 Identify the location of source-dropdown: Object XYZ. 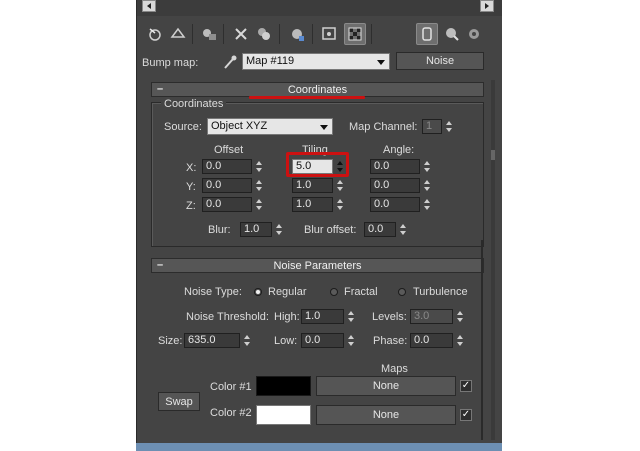
(270, 126).